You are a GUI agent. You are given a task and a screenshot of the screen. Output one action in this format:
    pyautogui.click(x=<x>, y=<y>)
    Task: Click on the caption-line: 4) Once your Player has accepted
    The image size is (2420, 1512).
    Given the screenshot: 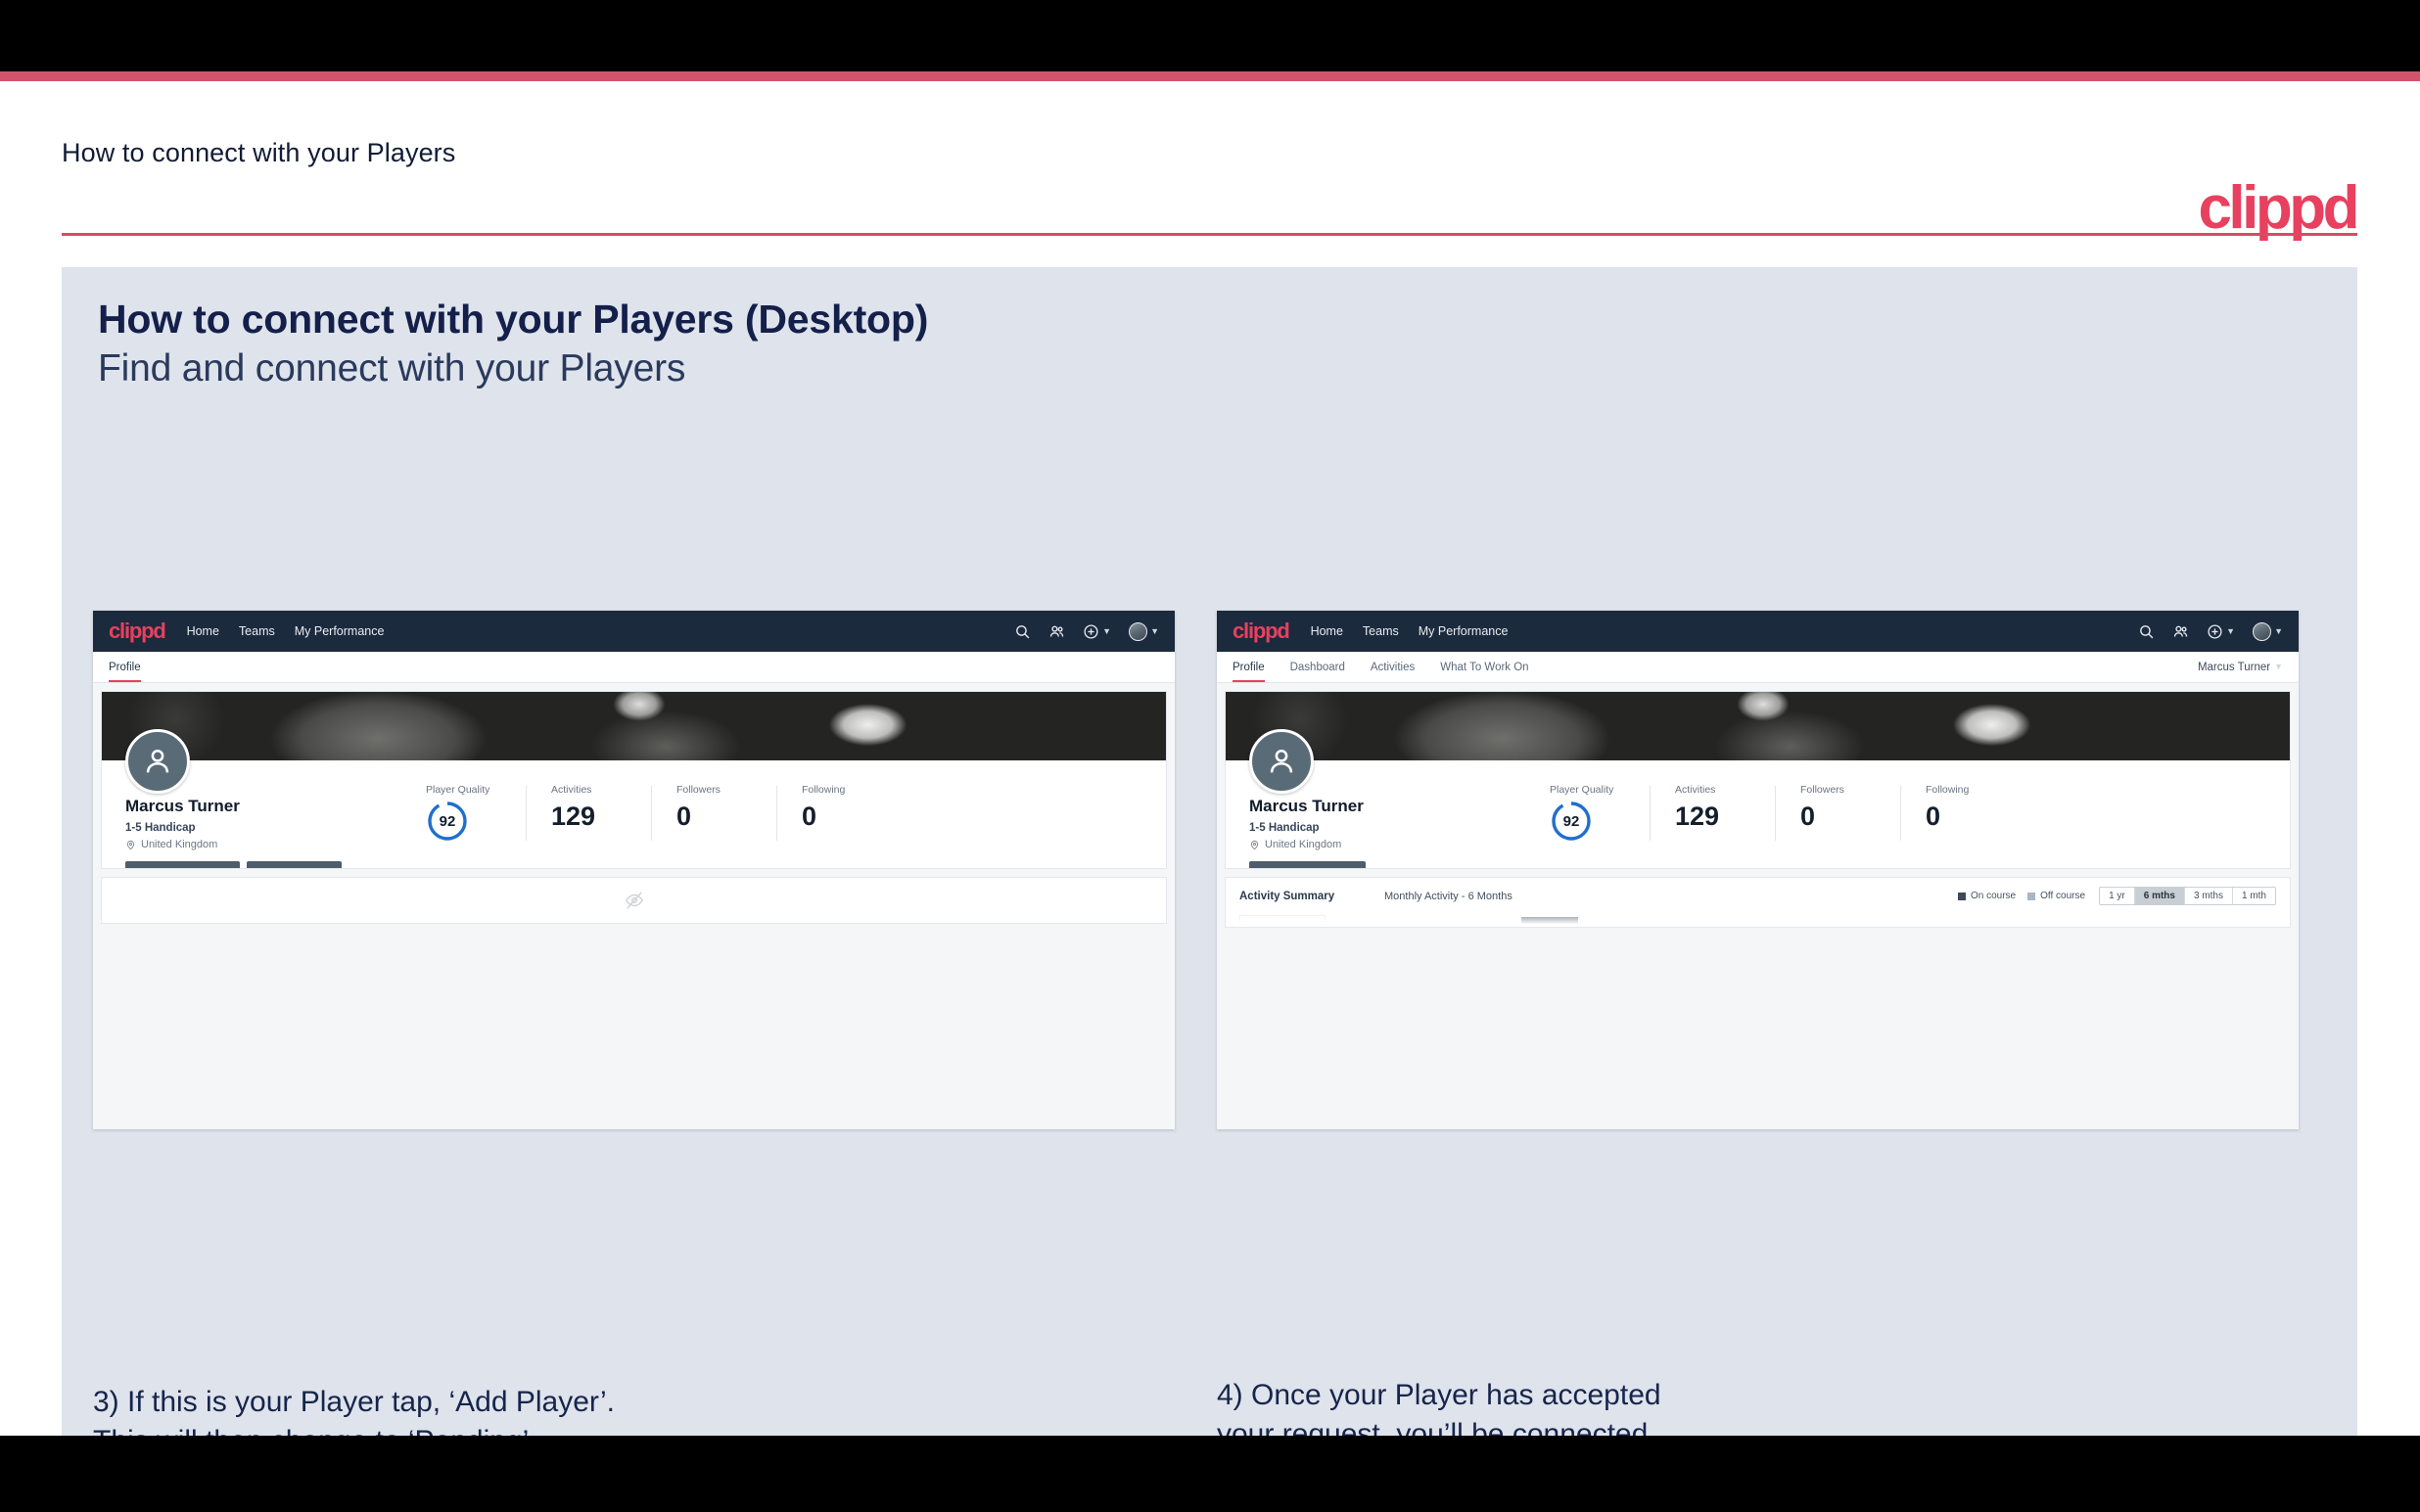 What is the action you would take?
    pyautogui.click(x=1439, y=1395)
    